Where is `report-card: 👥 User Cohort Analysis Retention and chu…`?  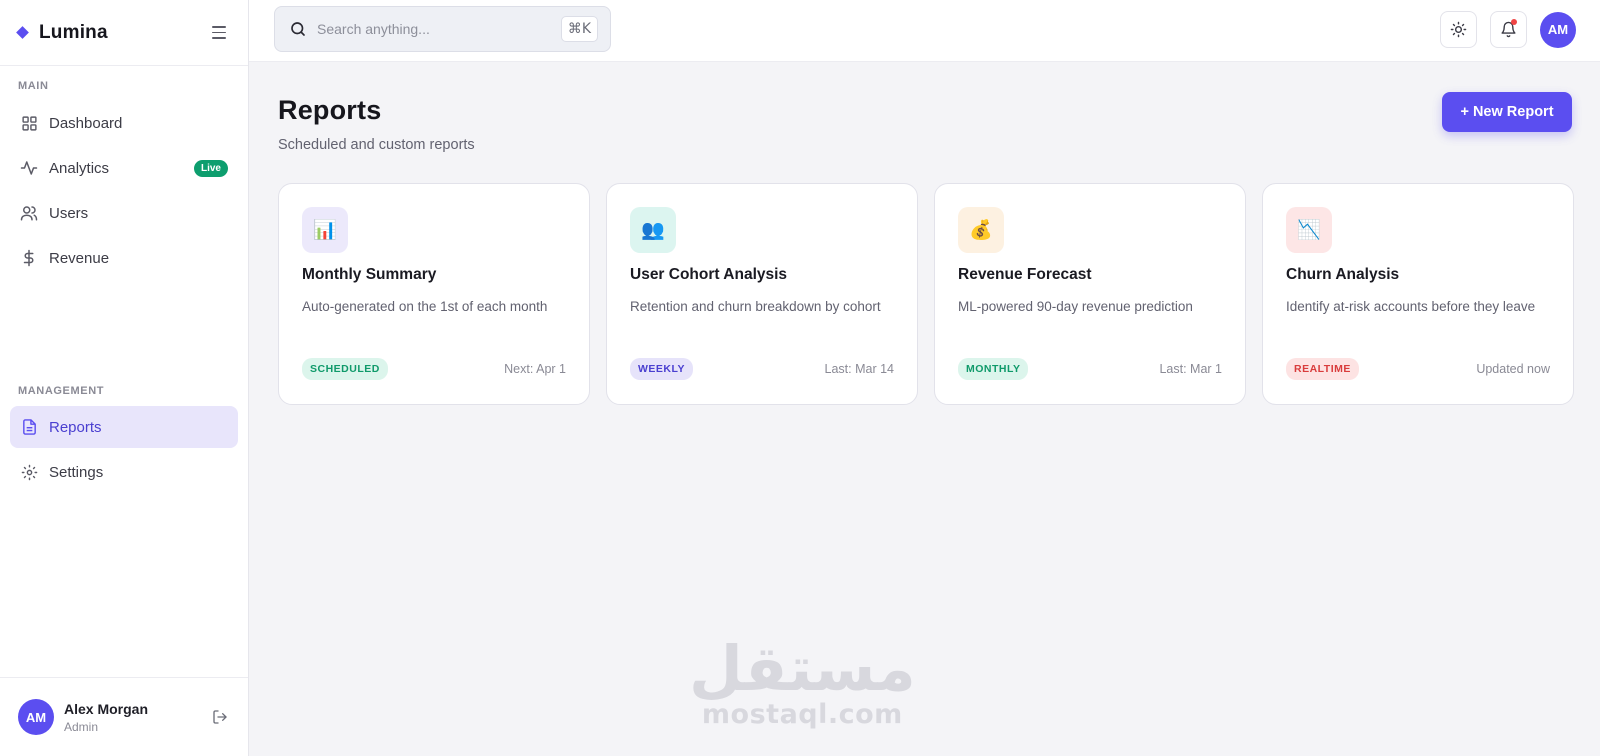
report-card: 👥 User Cohort Analysis Retention and chu… is located at coordinates (762, 294).